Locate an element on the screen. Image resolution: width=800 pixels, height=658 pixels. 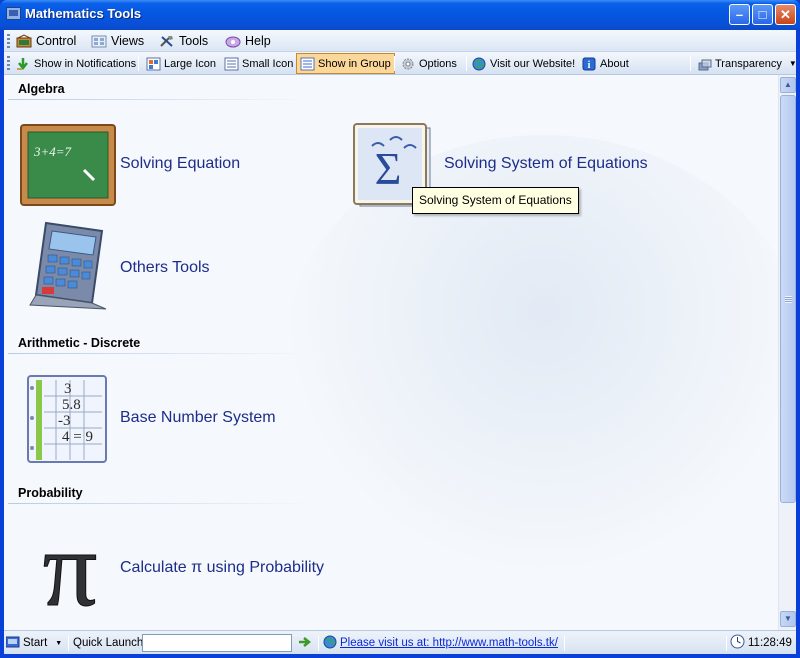
group-title-algebra: Algebra is located at coordinates (41, 89).